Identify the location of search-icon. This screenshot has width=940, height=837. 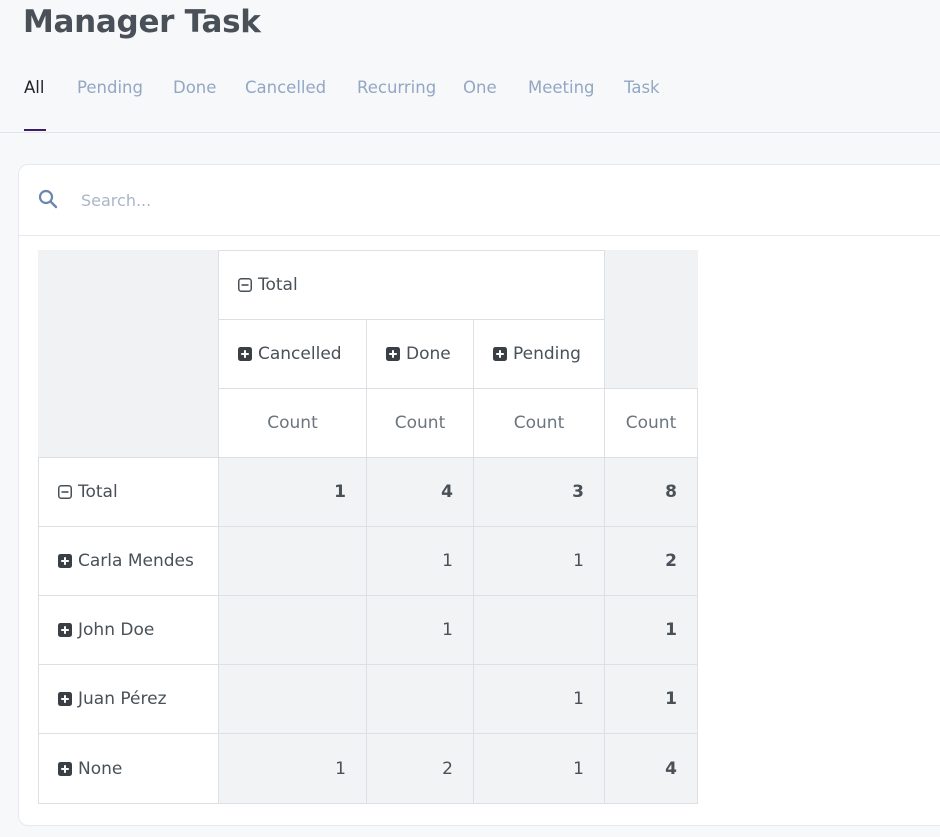
(48, 199).